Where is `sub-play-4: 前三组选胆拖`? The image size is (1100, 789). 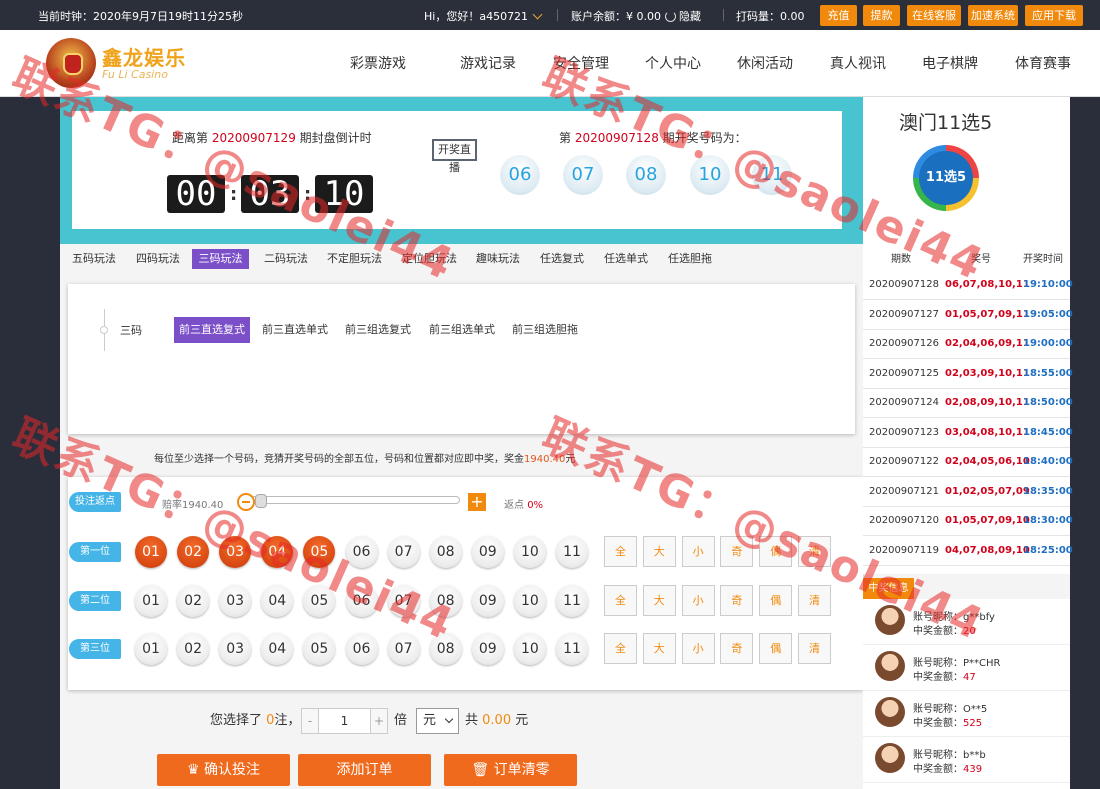 sub-play-4: 前三组选胆拖 is located at coordinates (545, 330).